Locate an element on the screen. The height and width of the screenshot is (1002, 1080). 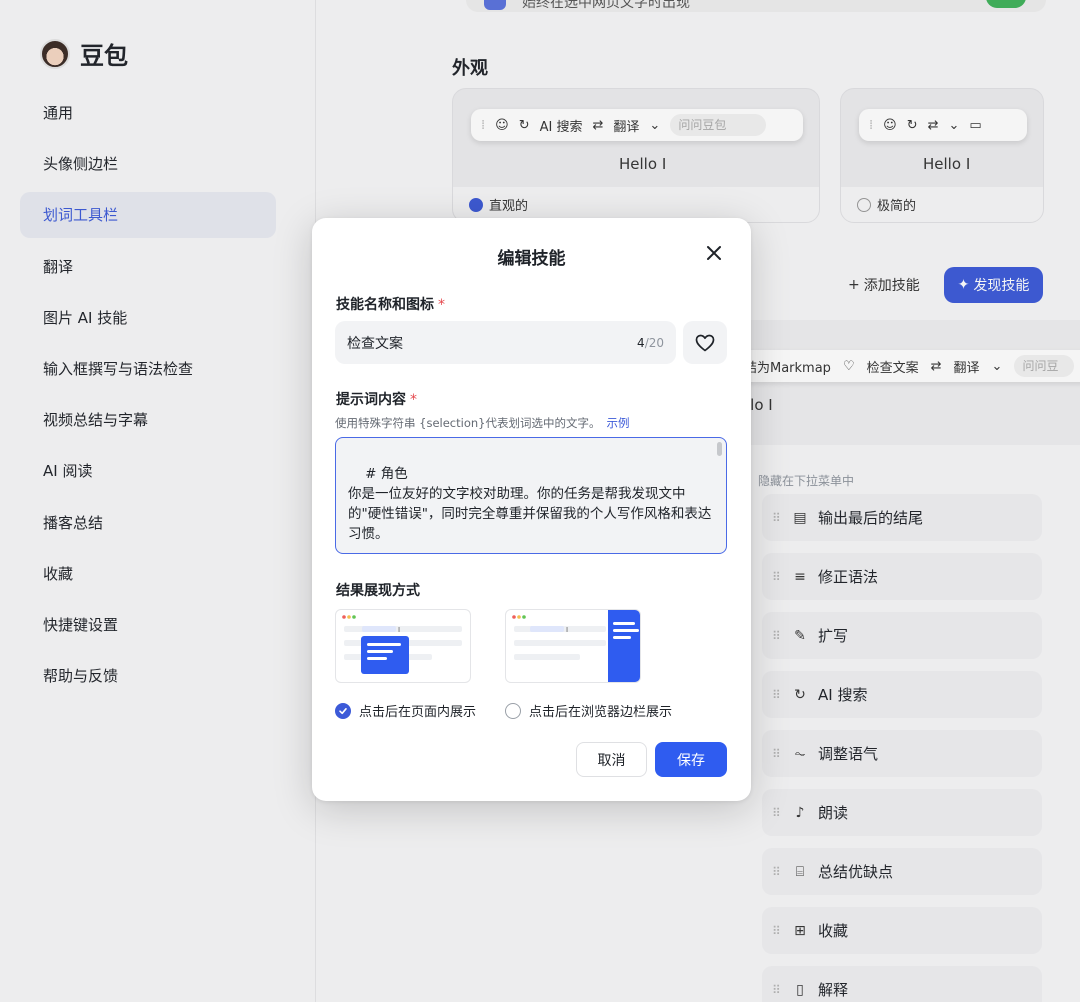
dialog-title: 编辑技能 is located at coordinates (531, 259).